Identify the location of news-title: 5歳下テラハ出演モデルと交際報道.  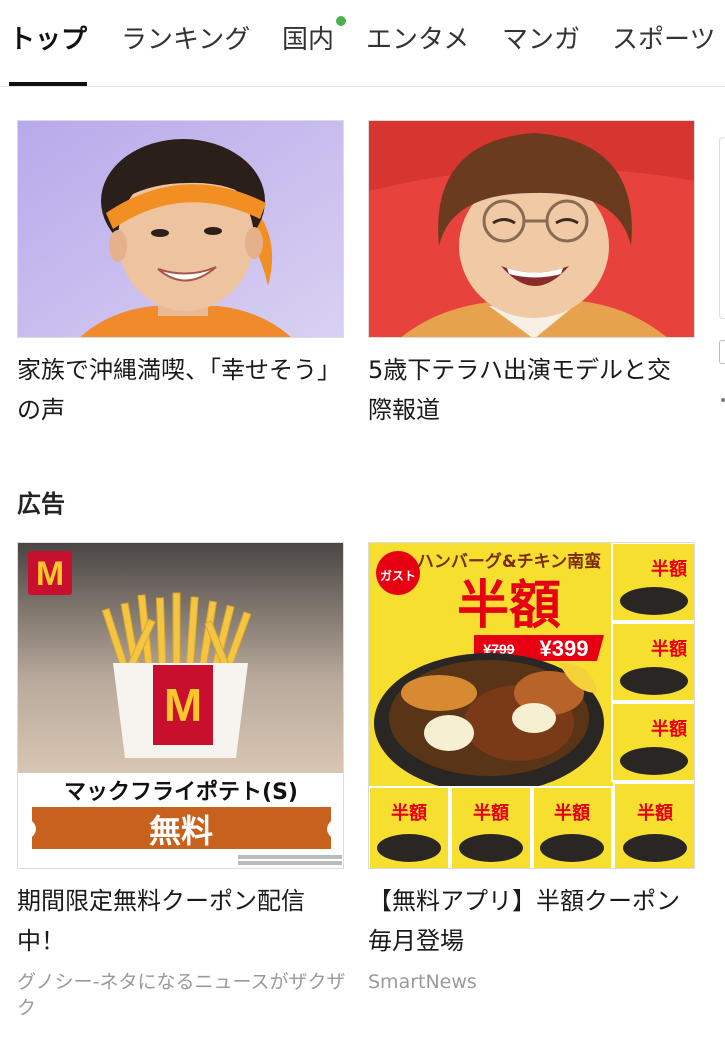
(520, 390).